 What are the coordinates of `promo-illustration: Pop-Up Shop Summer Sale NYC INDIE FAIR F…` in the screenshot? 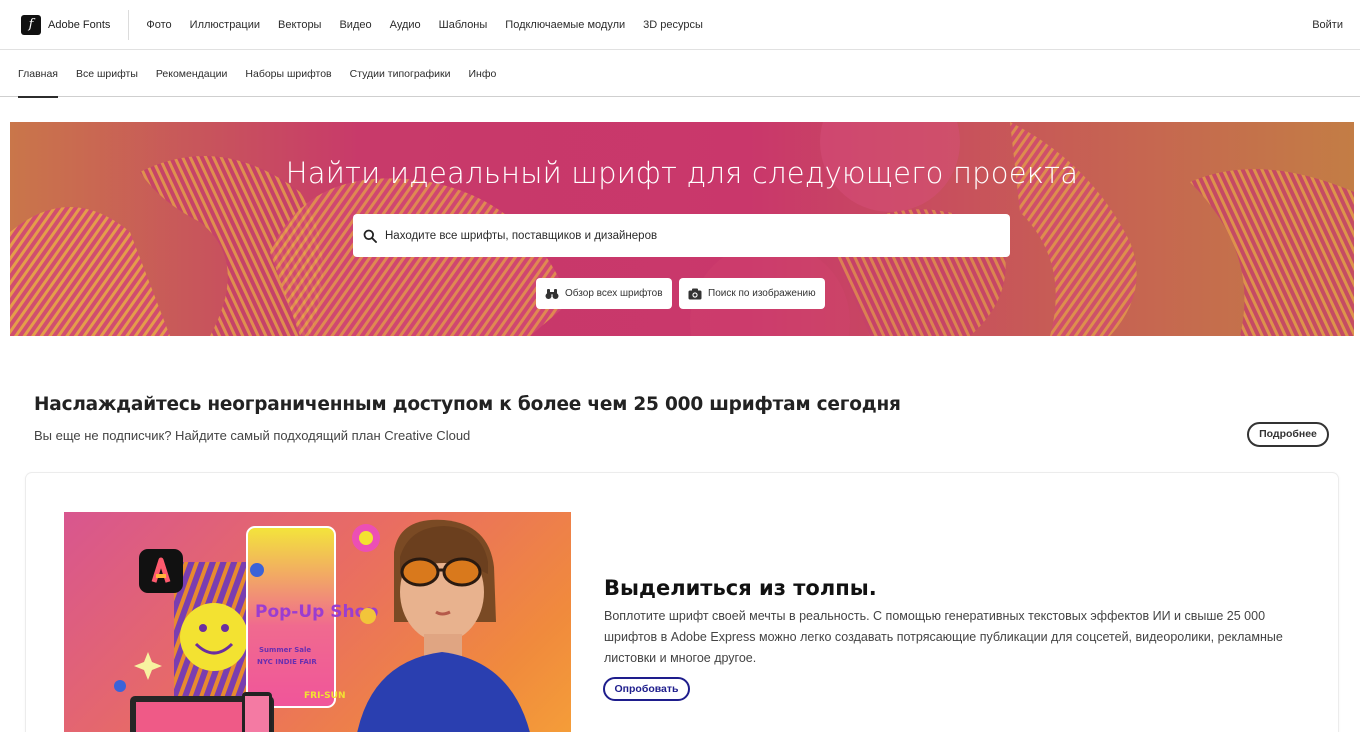 It's located at (322, 625).